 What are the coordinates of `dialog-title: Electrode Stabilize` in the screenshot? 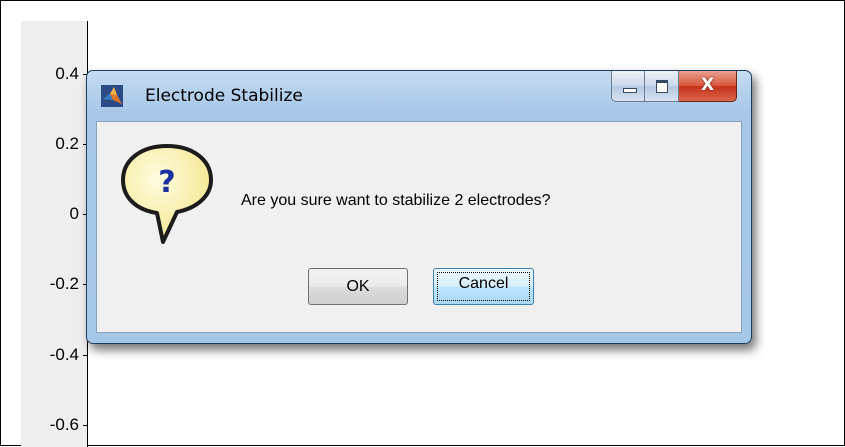 It's located at (224, 96).